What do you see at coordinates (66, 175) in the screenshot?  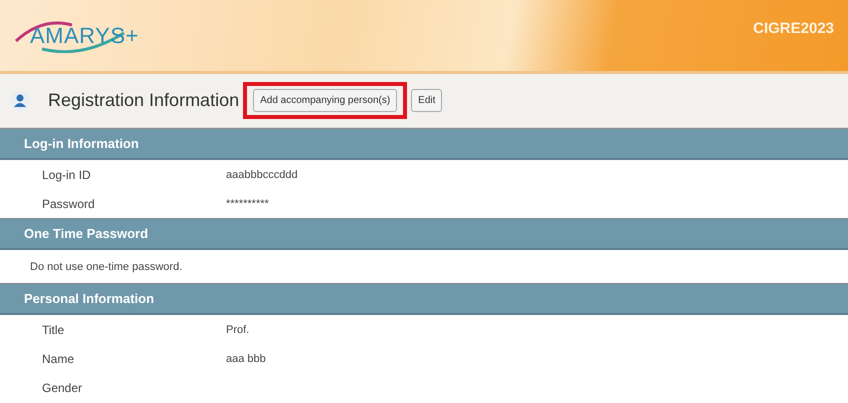 I see `field-label: Log-in ID` at bounding box center [66, 175].